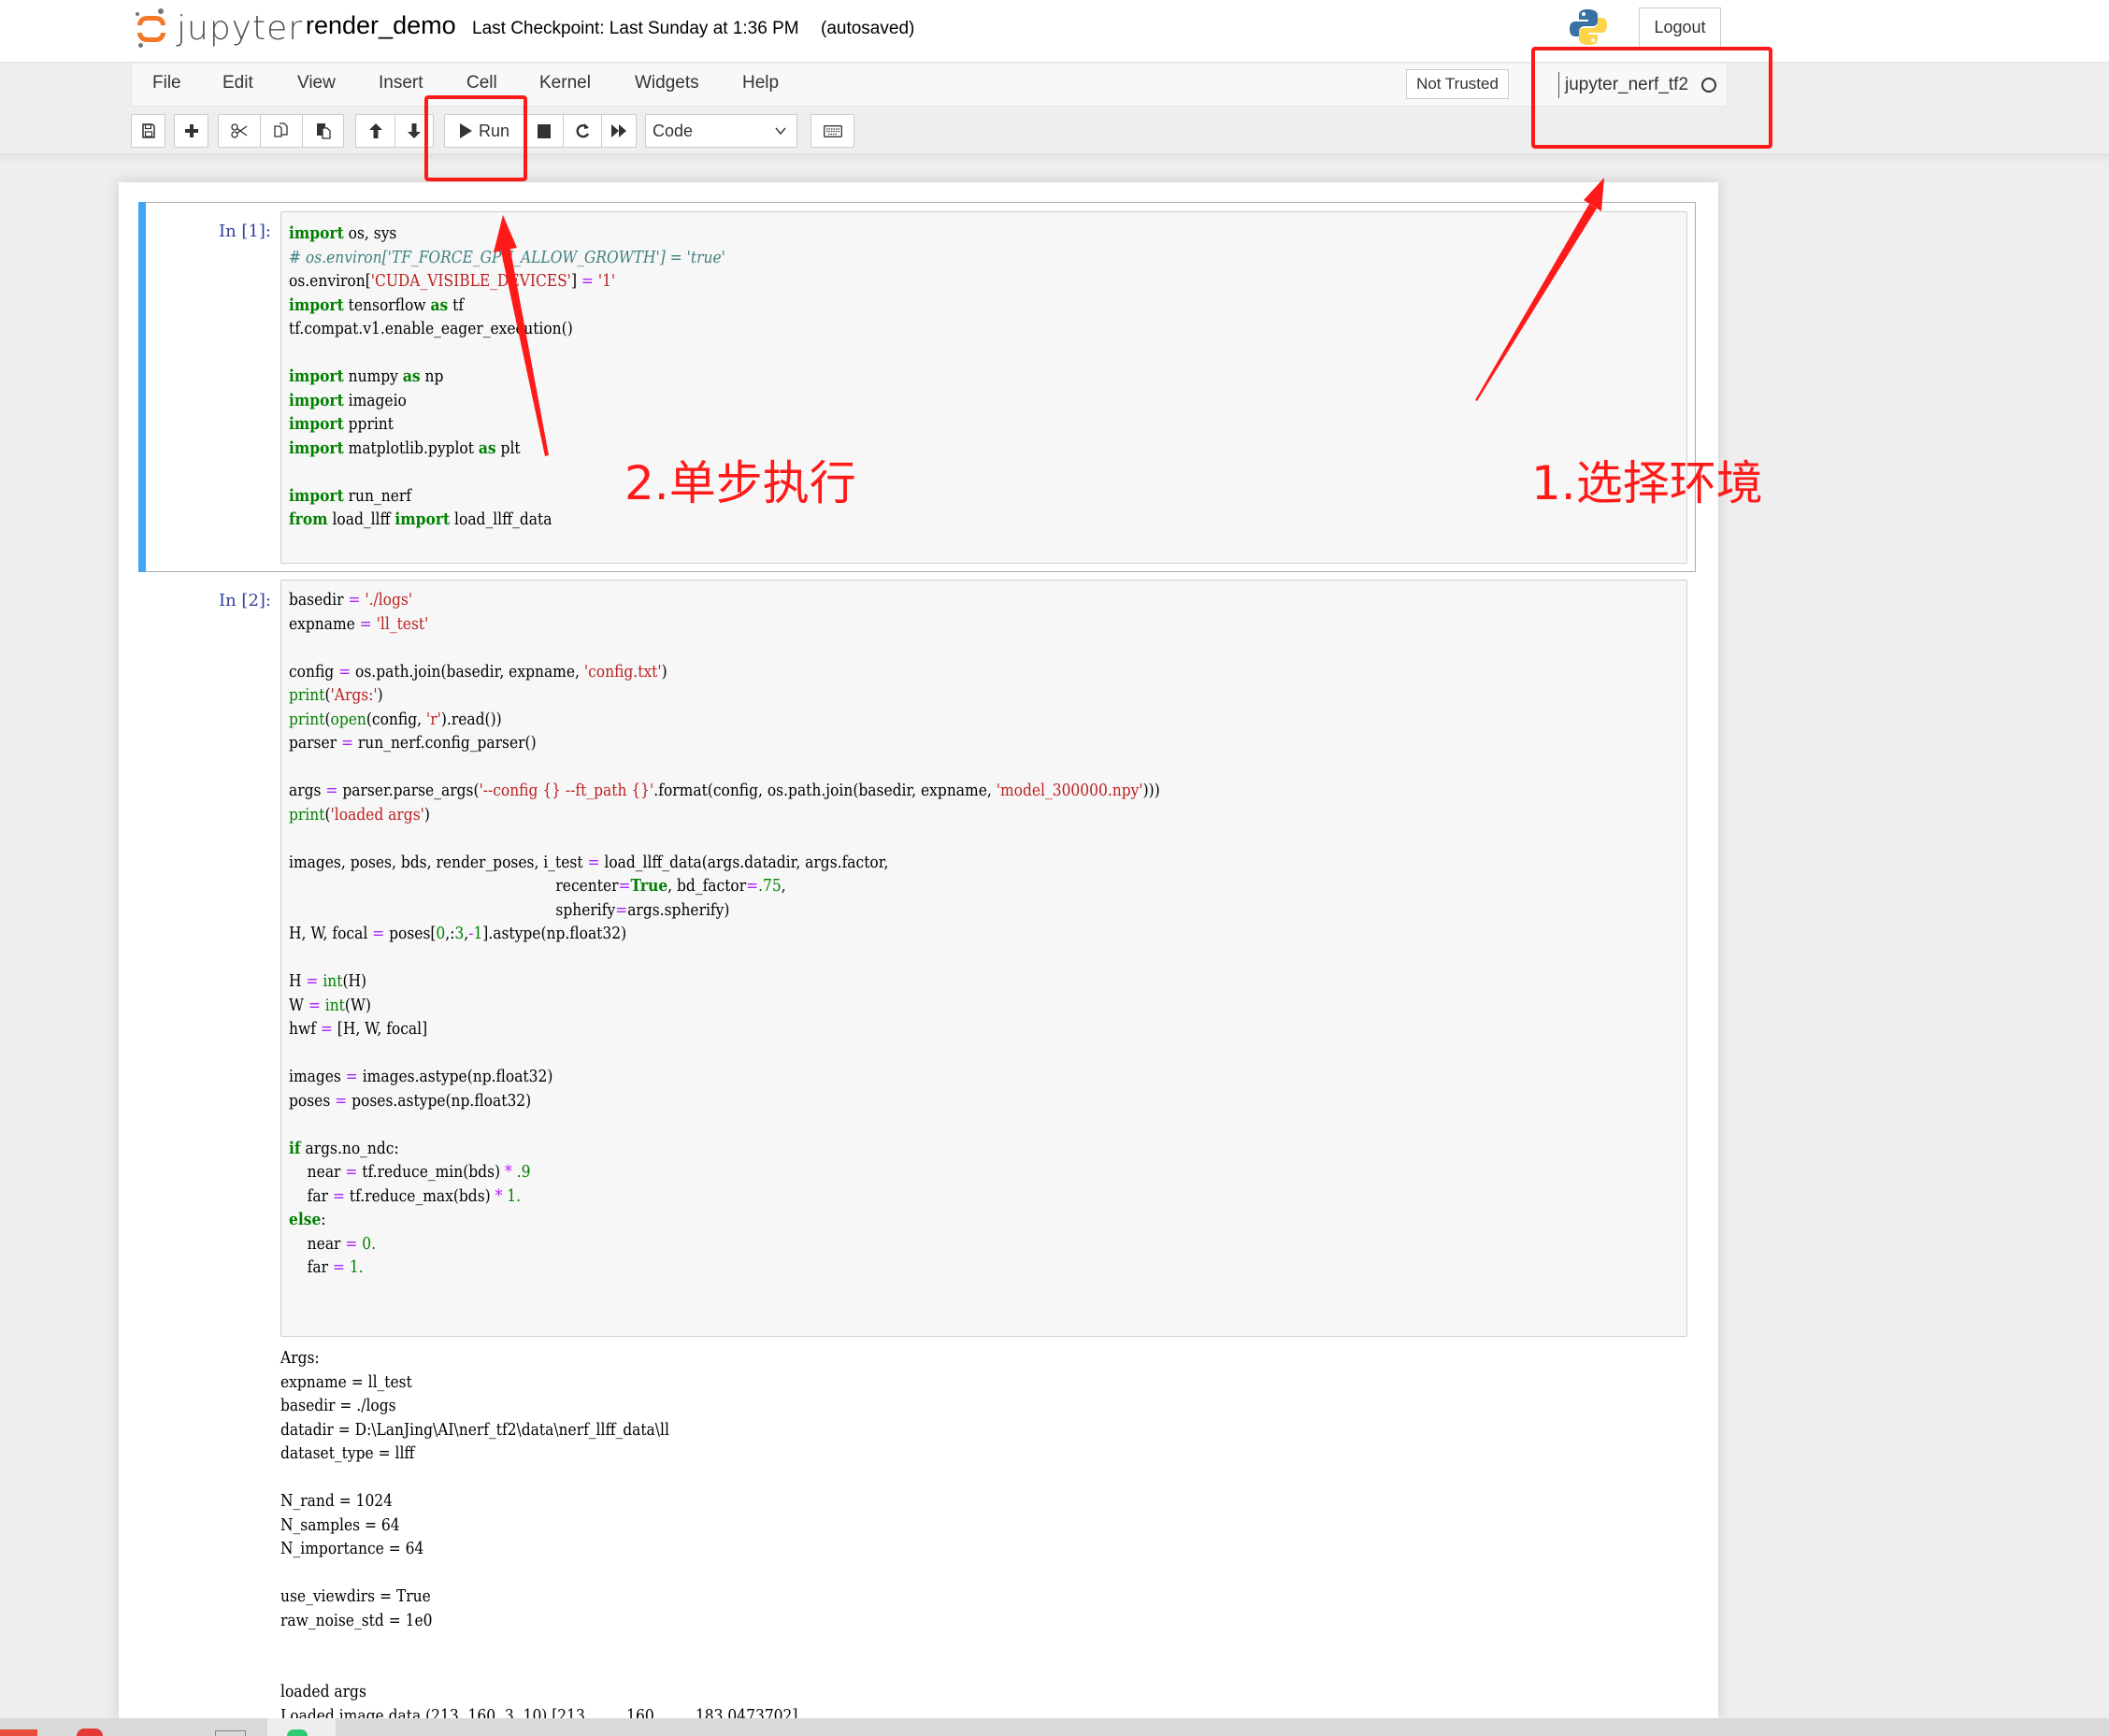 Image resolution: width=2109 pixels, height=1736 pixels. Describe the element at coordinates (1049, 317) in the screenshot. I see `annotation-arrows` at that location.